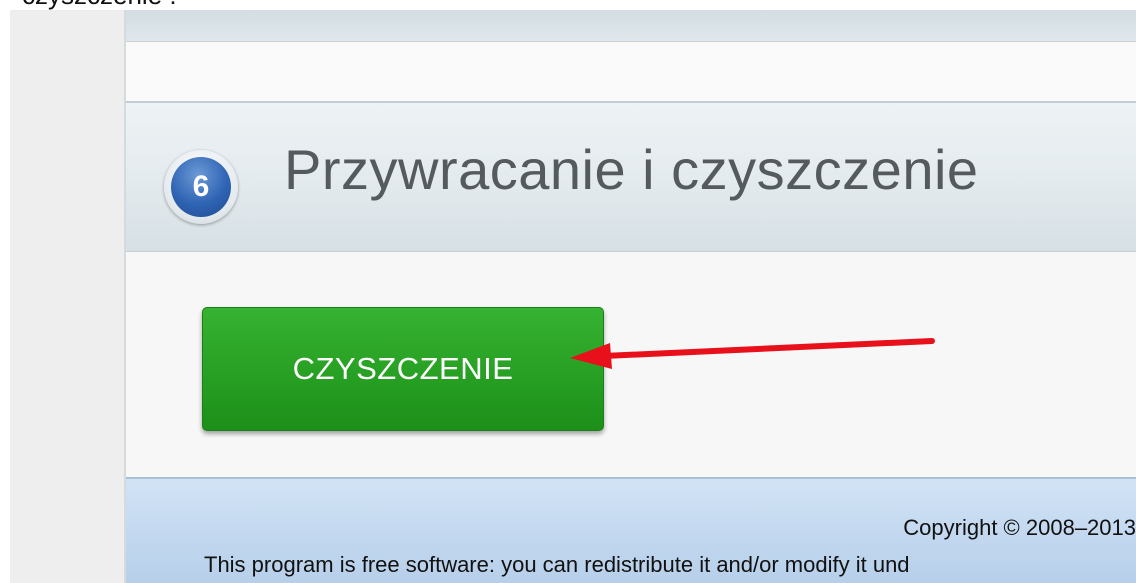 The image size is (1136, 583). Describe the element at coordinates (403, 369) in the screenshot. I see `clean-button: CZYSZCZENIE` at that location.